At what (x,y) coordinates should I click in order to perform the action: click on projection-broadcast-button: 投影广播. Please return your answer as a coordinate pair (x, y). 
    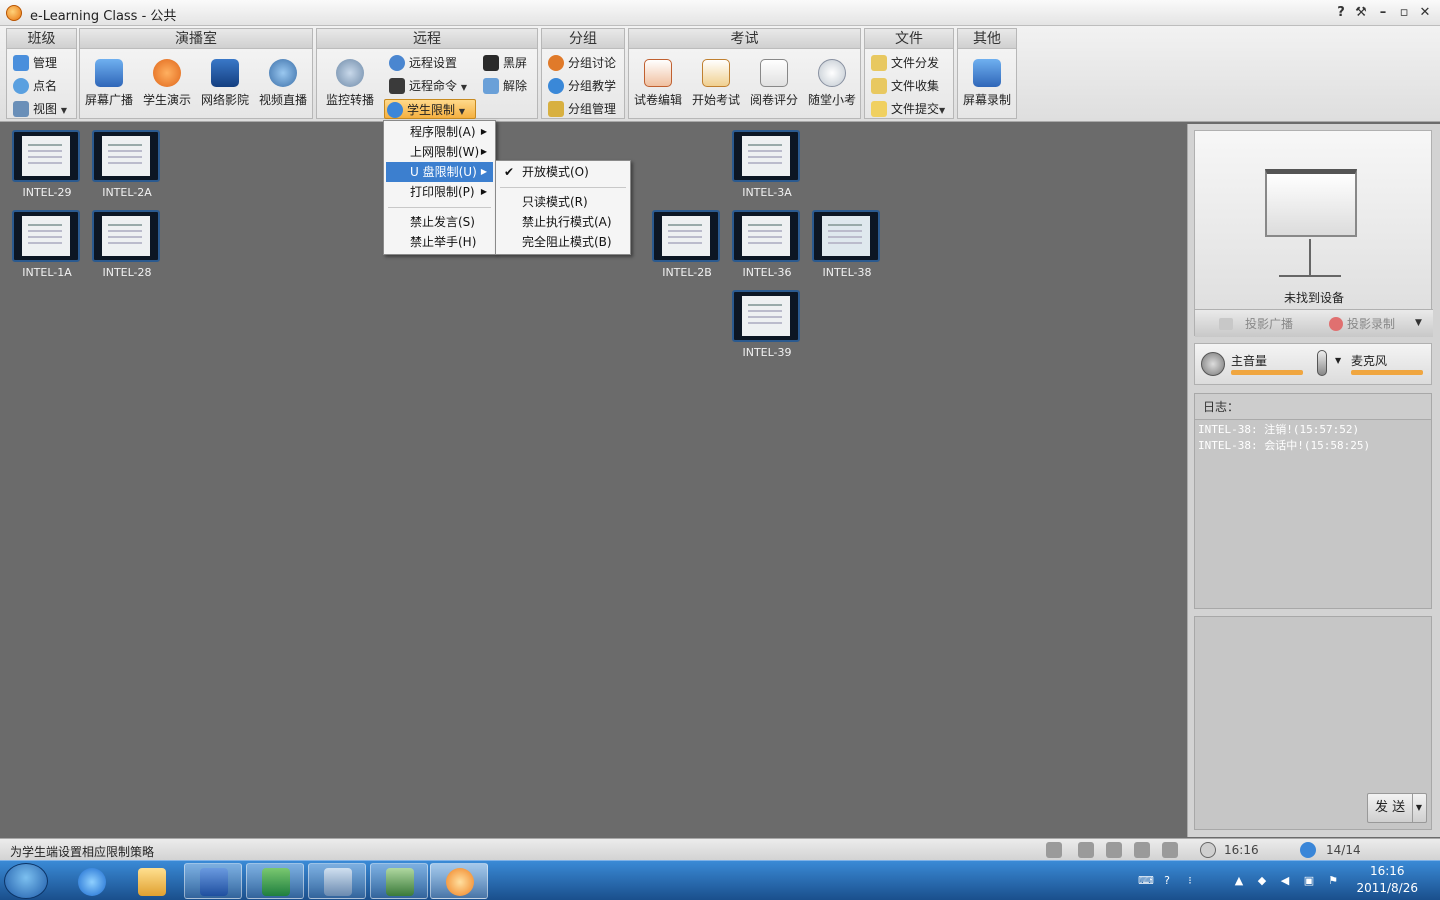
    Looking at the image, I should click on (1269, 323).